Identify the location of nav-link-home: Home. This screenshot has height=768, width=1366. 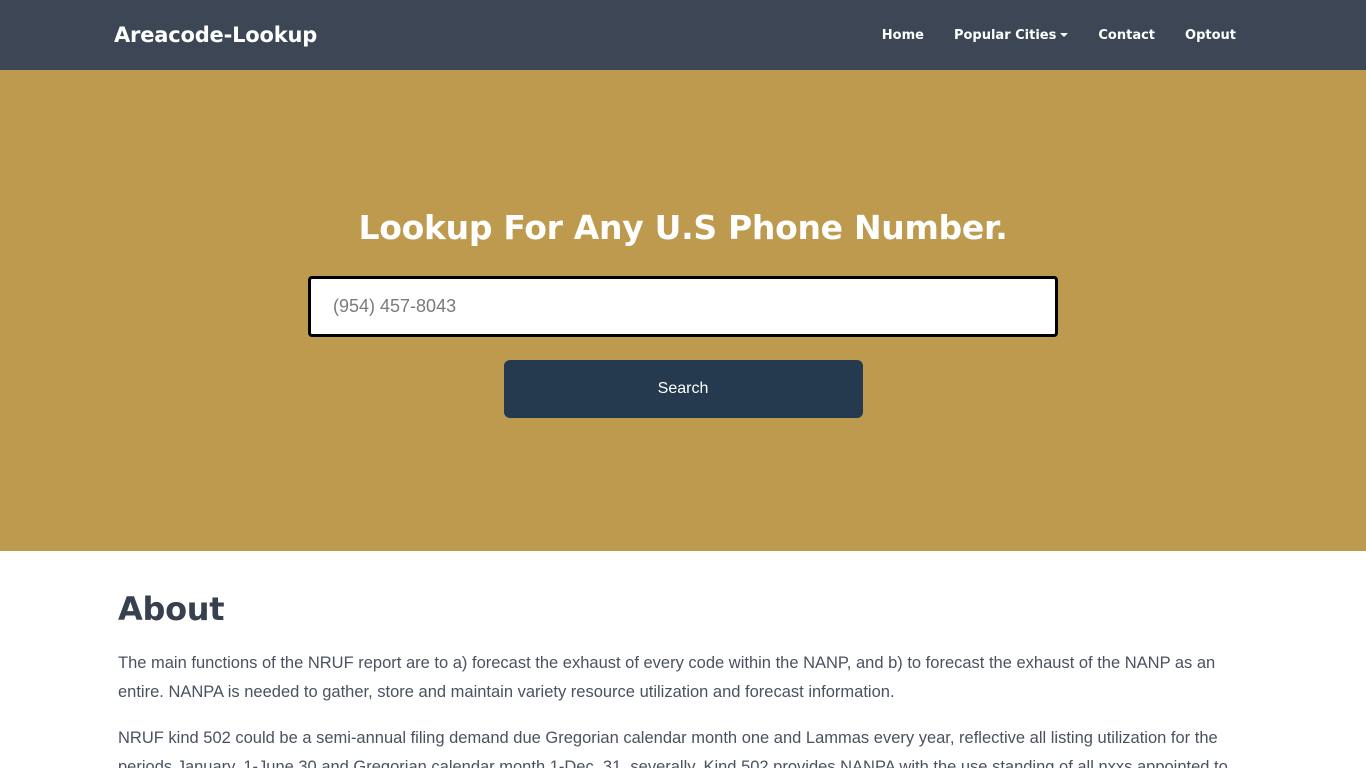
(903, 35).